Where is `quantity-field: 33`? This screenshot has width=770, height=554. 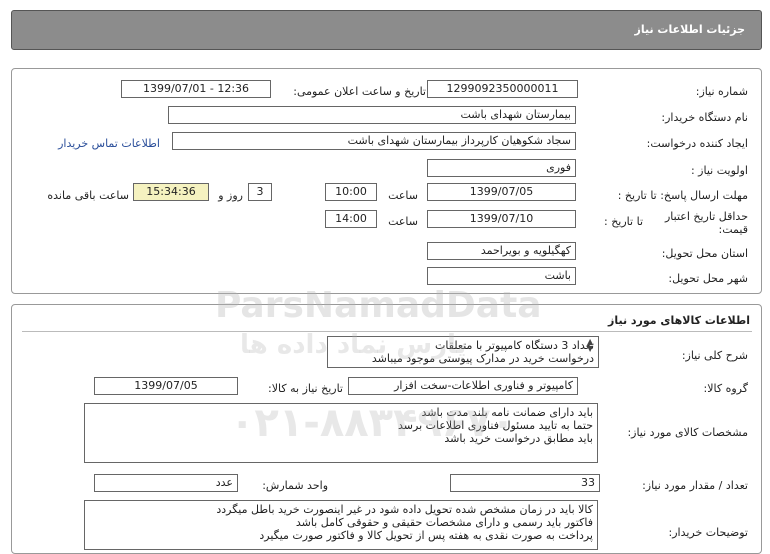
quantity-field: 33 is located at coordinates (525, 483).